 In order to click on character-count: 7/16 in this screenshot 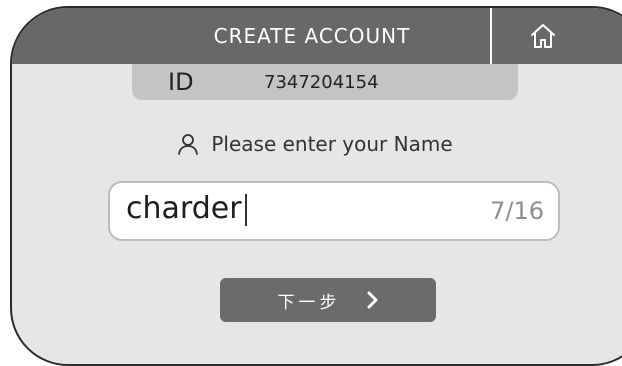, I will do `click(517, 211)`.